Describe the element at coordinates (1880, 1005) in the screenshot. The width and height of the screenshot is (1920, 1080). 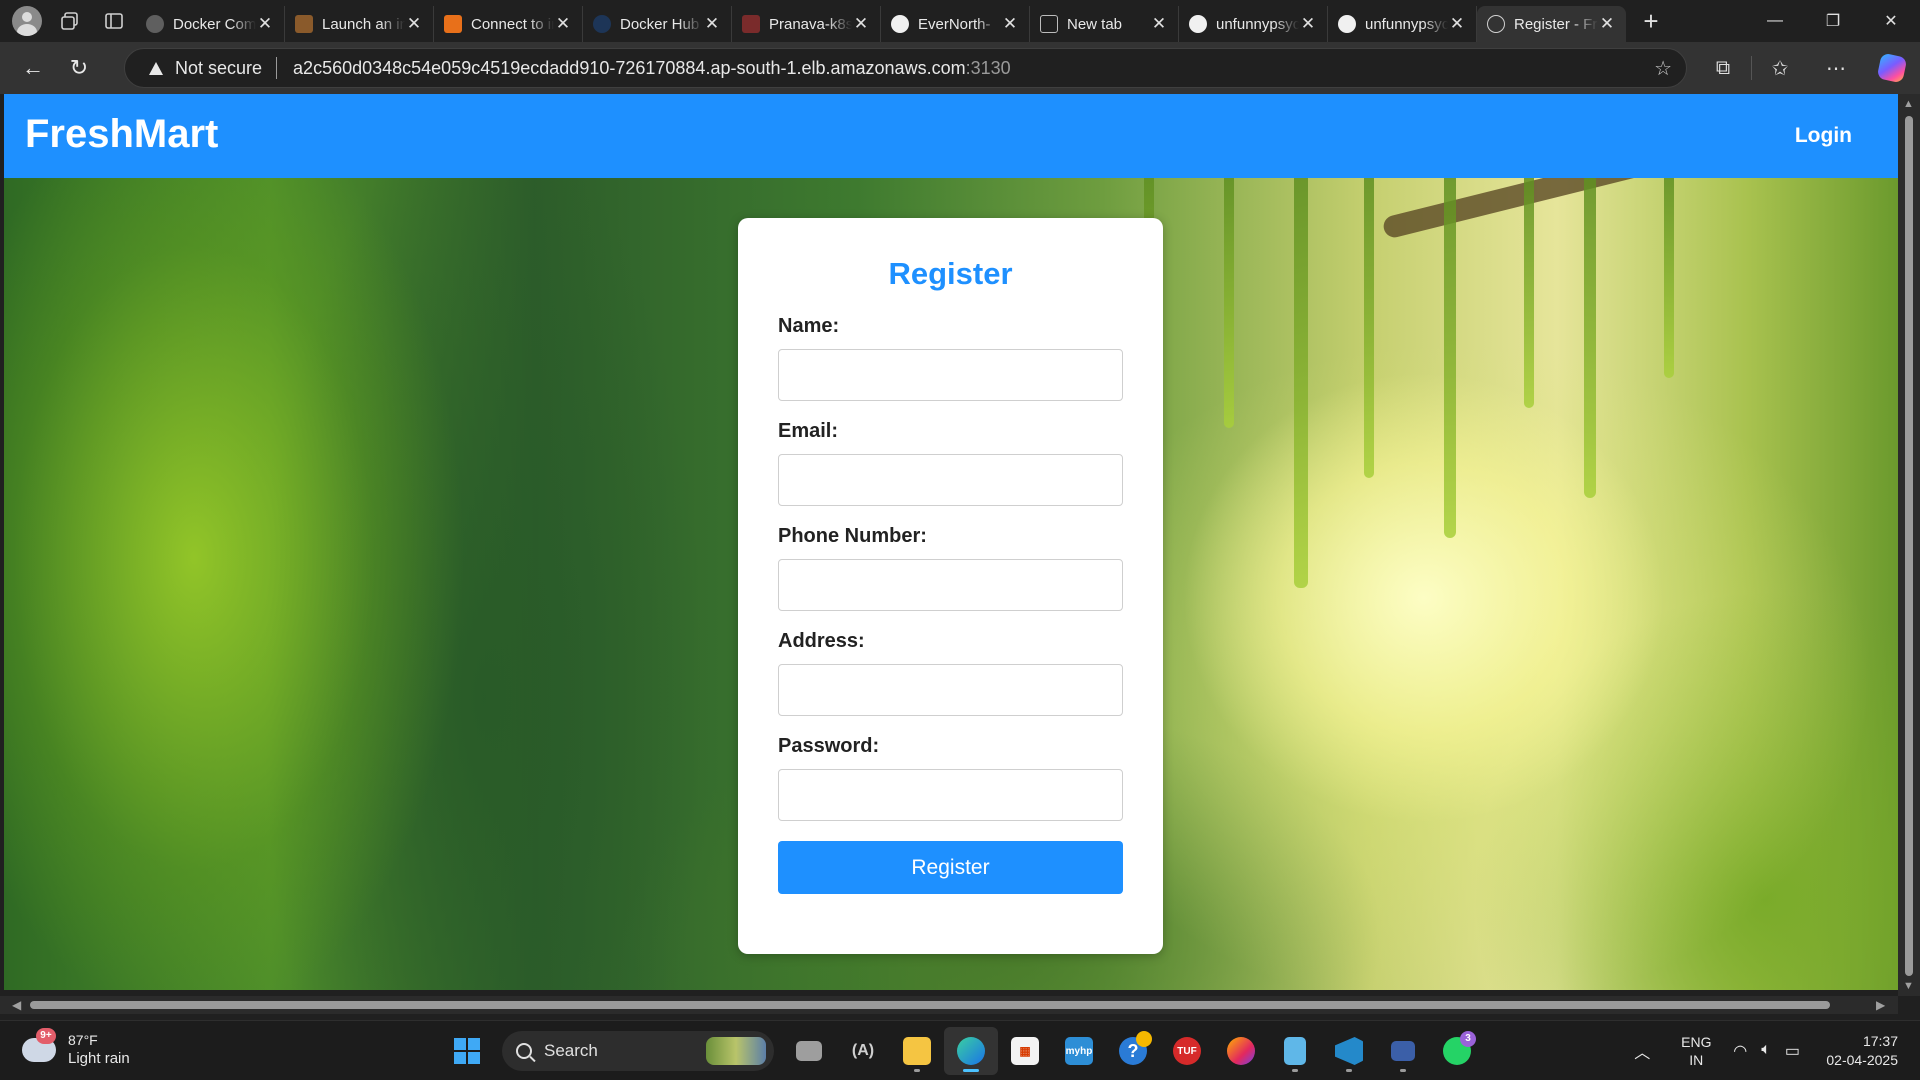
I see `scroll-right-icon: ▶` at that location.